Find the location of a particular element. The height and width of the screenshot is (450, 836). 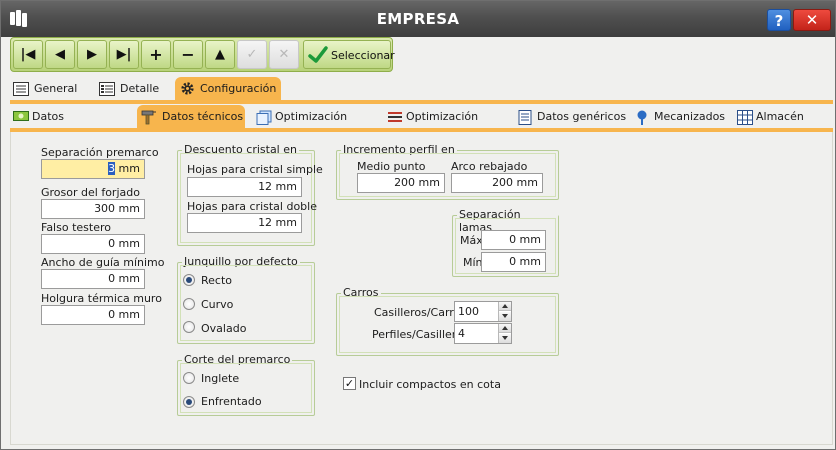

tab-detalle: Detalle is located at coordinates (131, 88).